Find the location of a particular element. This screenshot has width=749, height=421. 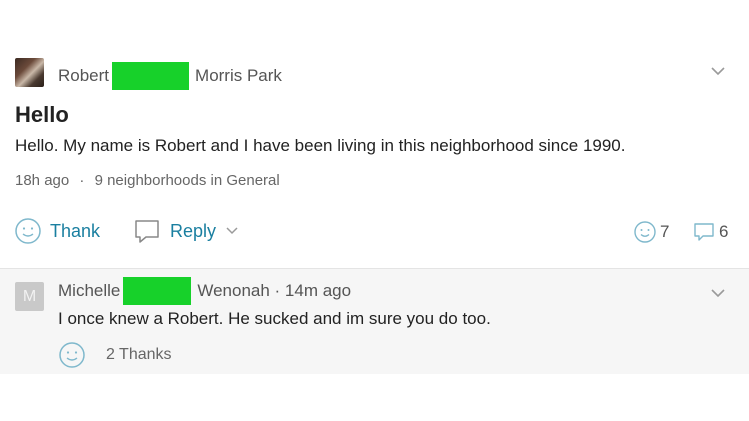

post-author-name: Robert is located at coordinates (83, 76).